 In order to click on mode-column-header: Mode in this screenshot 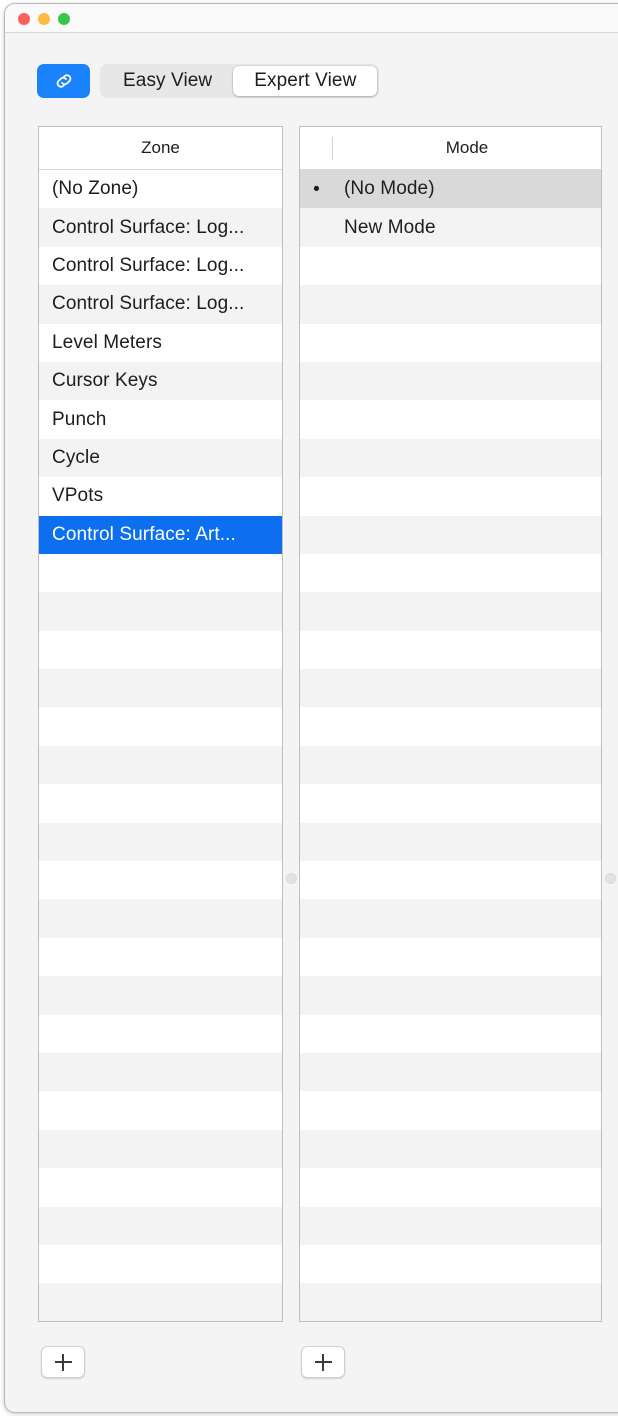, I will do `click(467, 148)`.